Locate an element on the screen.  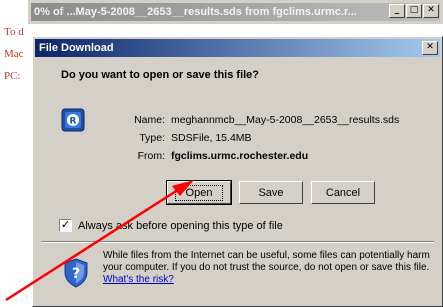
name-label: Name: is located at coordinates (149, 120).